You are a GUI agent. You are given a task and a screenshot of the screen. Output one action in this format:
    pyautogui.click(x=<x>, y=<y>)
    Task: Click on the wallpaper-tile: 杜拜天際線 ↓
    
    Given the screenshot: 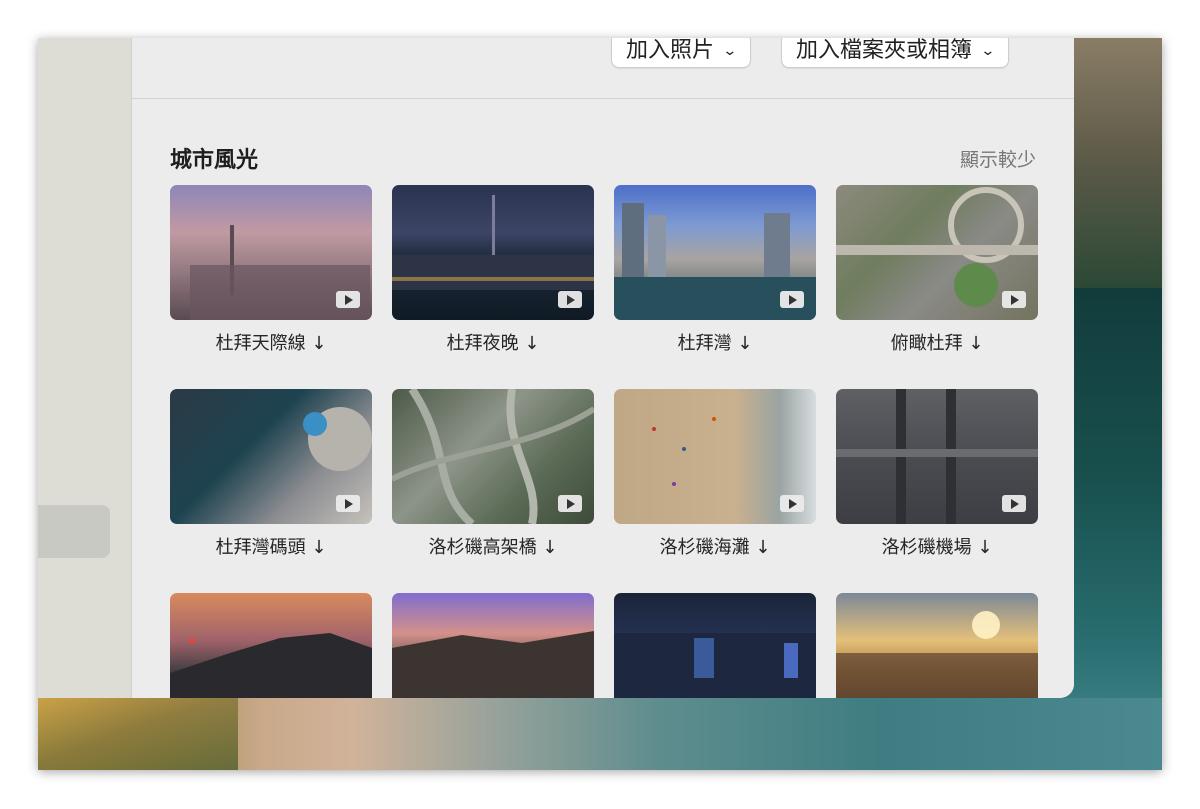 What is the action you would take?
    pyautogui.click(x=271, y=270)
    